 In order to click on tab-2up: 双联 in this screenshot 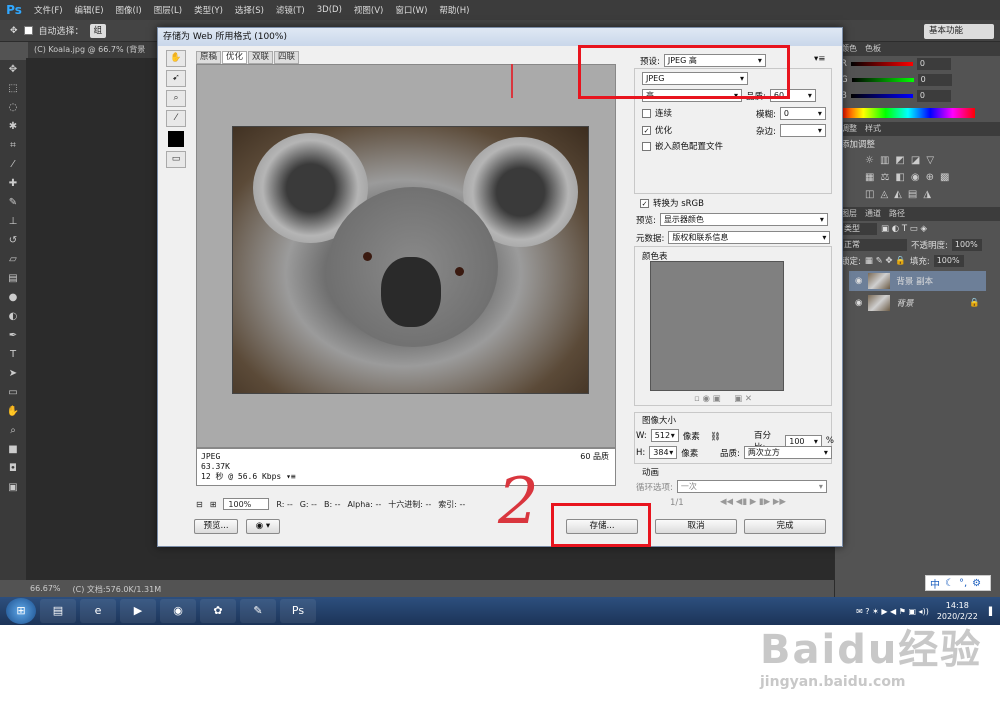, I will do `click(261, 57)`.